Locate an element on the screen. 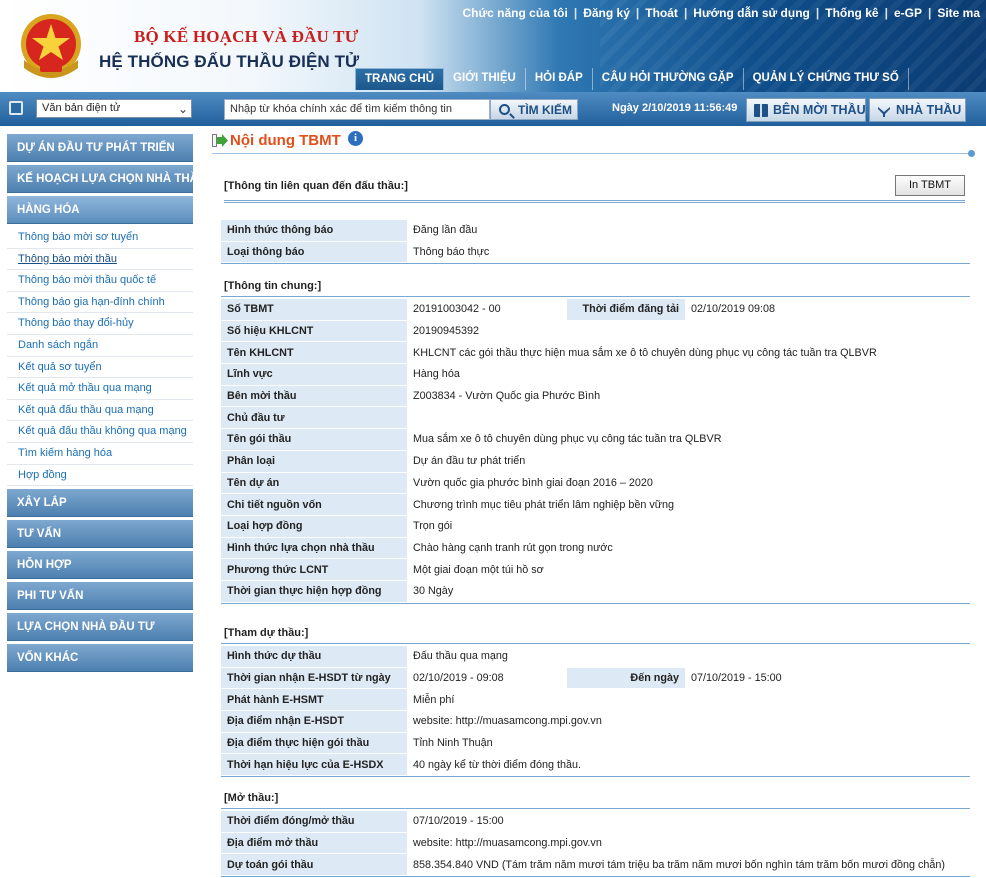 Image resolution: width=986 pixels, height=878 pixels. top-link-statistics: Thống kê is located at coordinates (851, 13).